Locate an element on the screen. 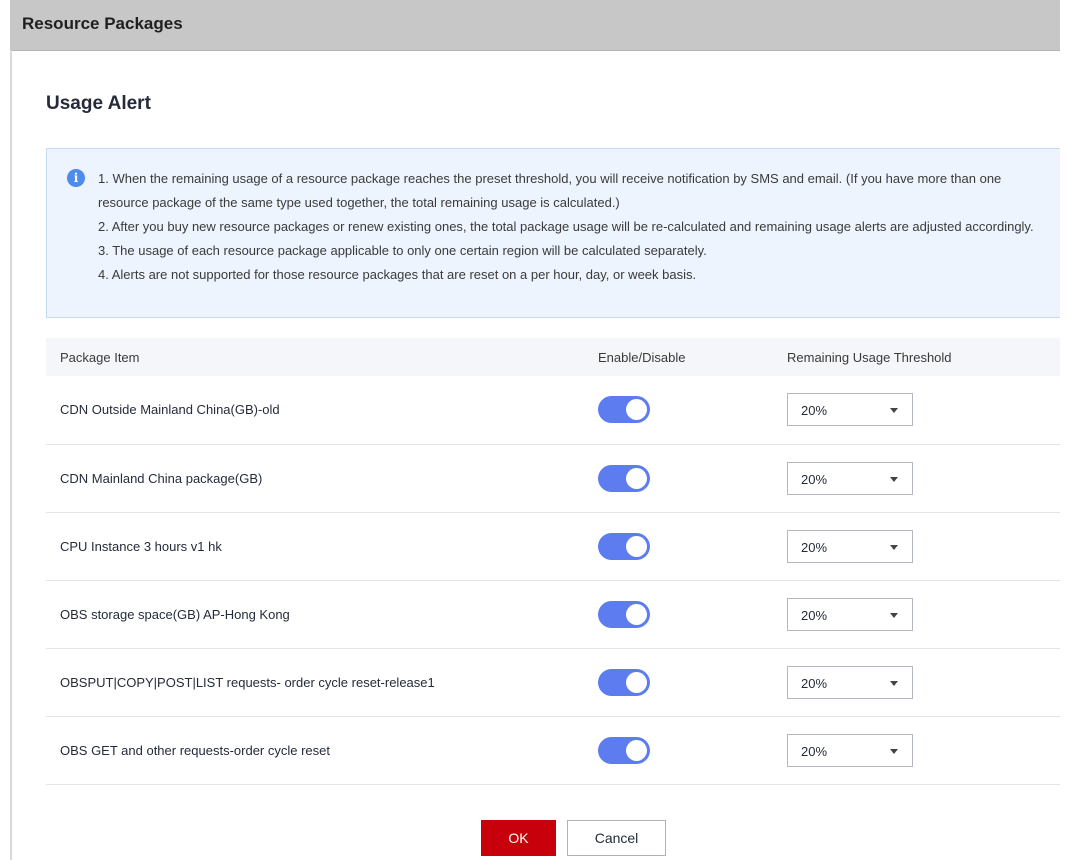  table-row: CPU Instance 3 hours v1 hk 20% is located at coordinates (553, 546).